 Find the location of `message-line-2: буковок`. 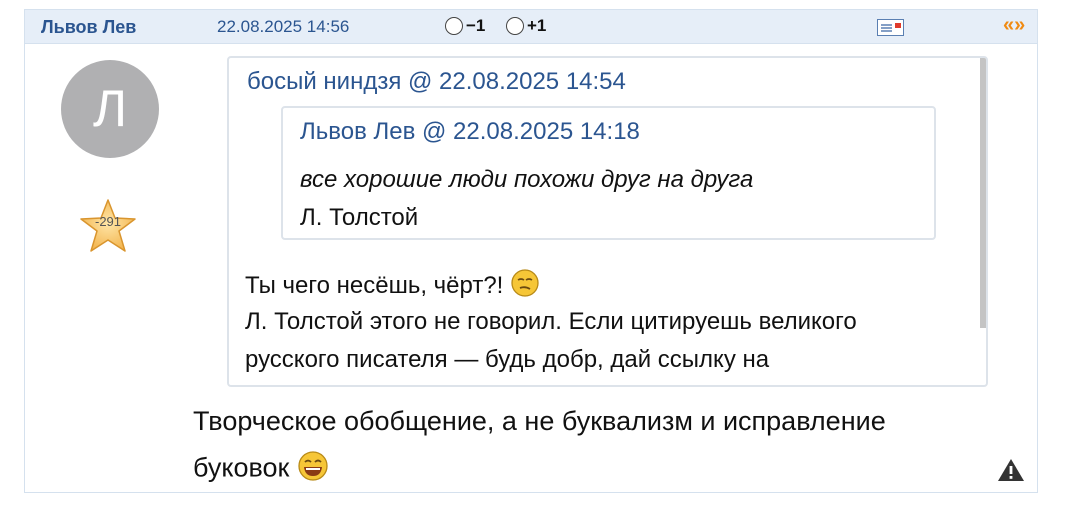

message-line-2: буковок is located at coordinates (261, 469).